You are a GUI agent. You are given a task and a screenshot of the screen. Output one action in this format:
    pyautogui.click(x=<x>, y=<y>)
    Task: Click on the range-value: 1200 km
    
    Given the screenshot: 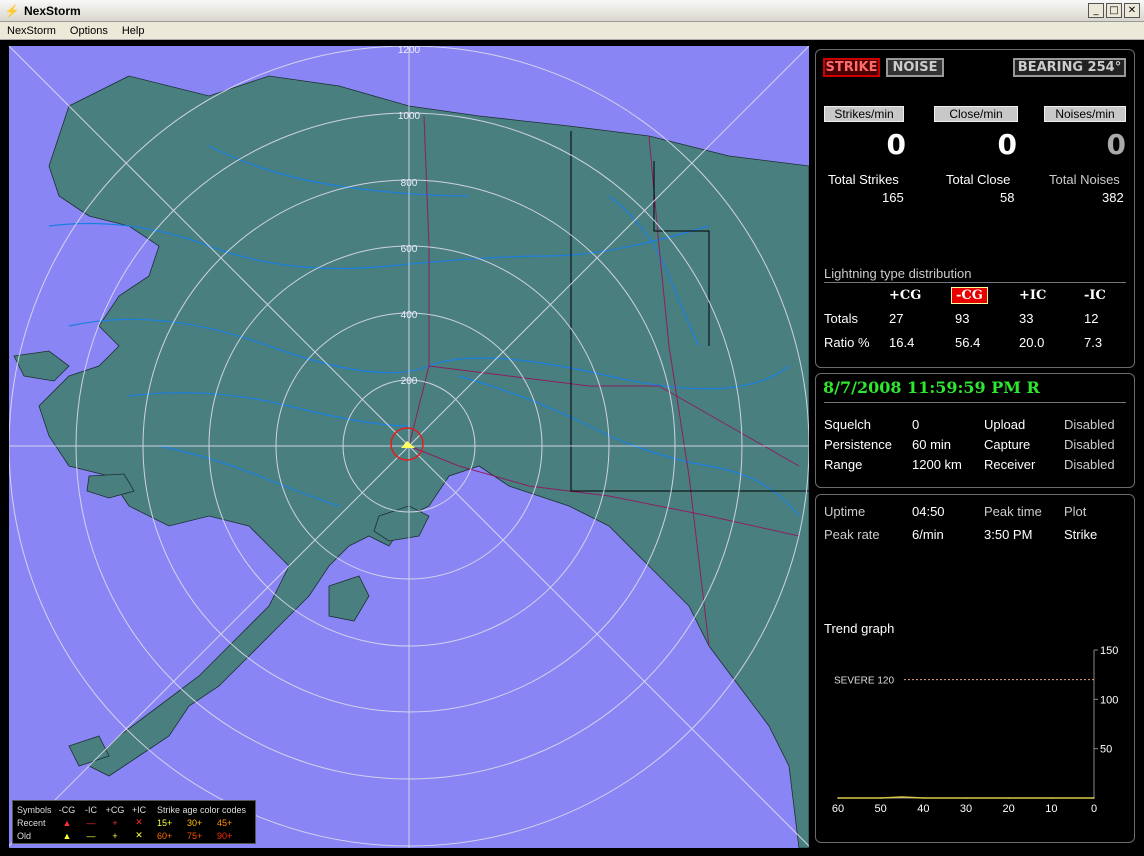 What is the action you would take?
    pyautogui.click(x=937, y=464)
    